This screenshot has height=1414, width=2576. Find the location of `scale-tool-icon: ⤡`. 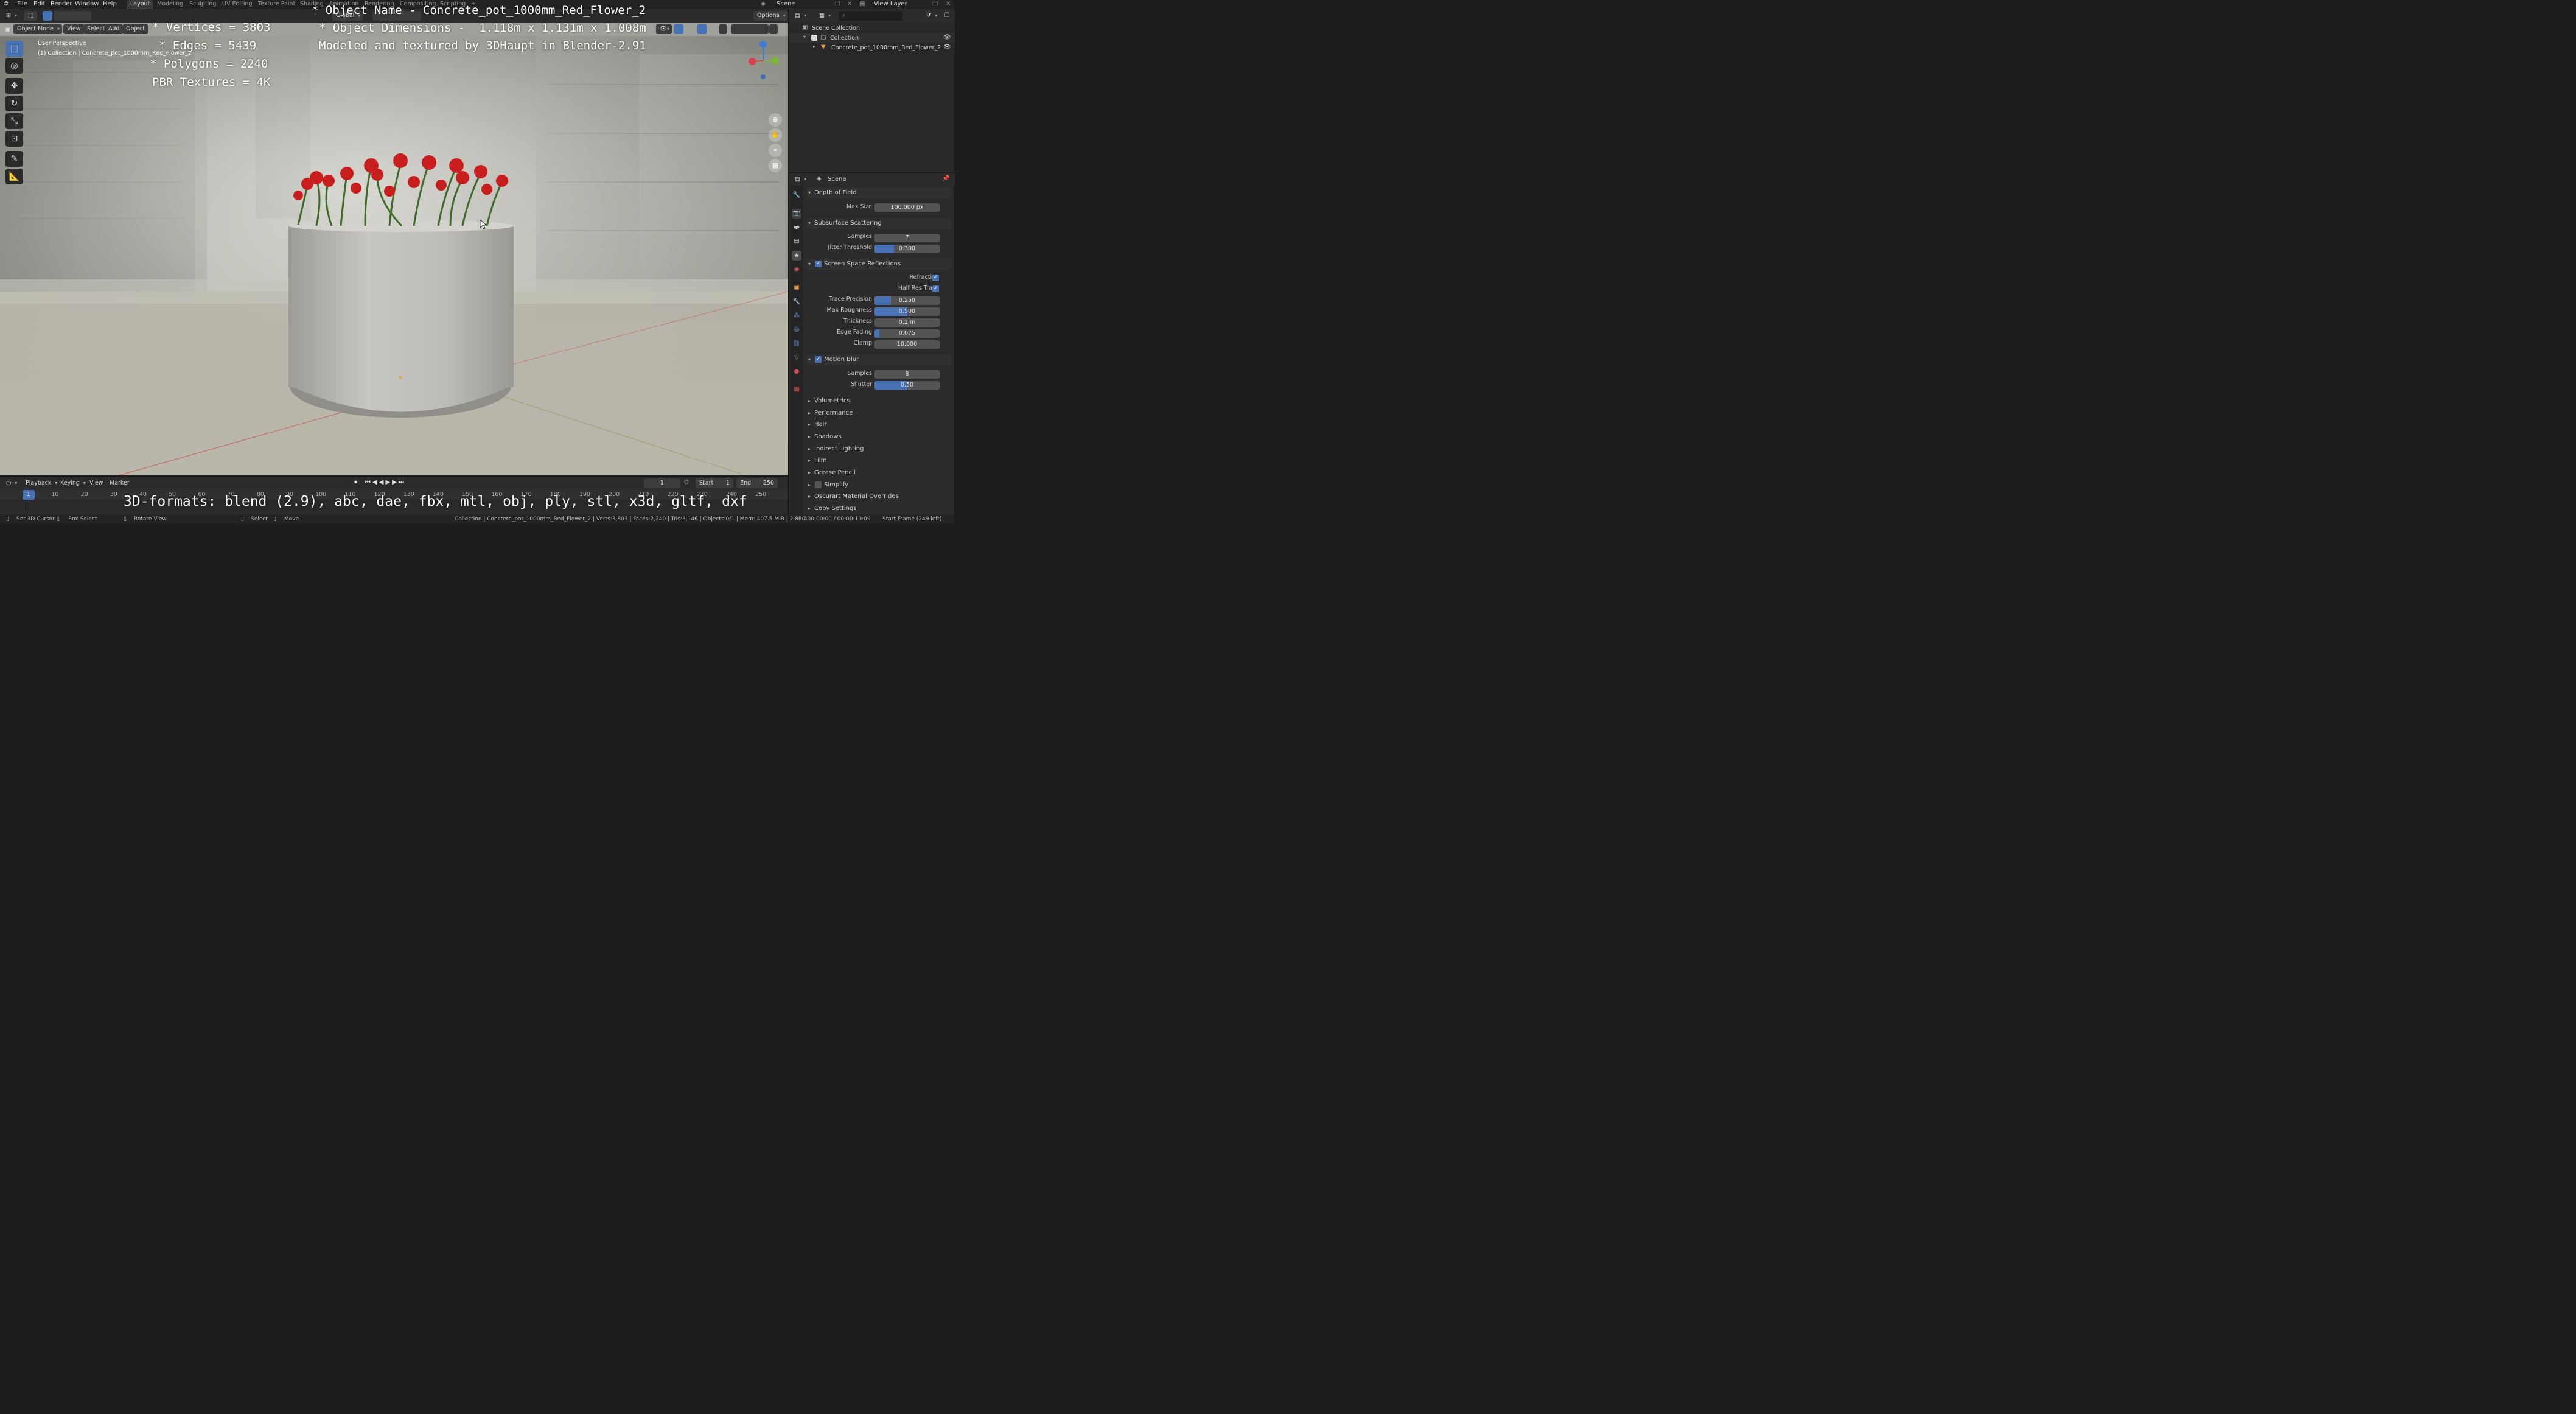

scale-tool-icon: ⤡ is located at coordinates (14, 121).